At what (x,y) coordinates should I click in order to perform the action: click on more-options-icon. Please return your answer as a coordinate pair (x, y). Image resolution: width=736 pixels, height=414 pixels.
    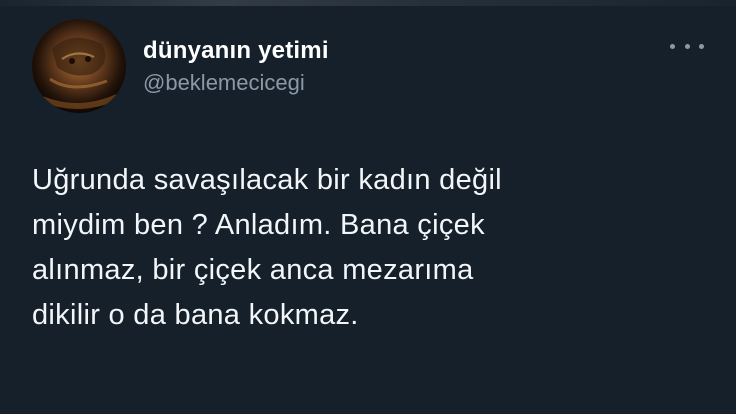
    Looking at the image, I should click on (687, 46).